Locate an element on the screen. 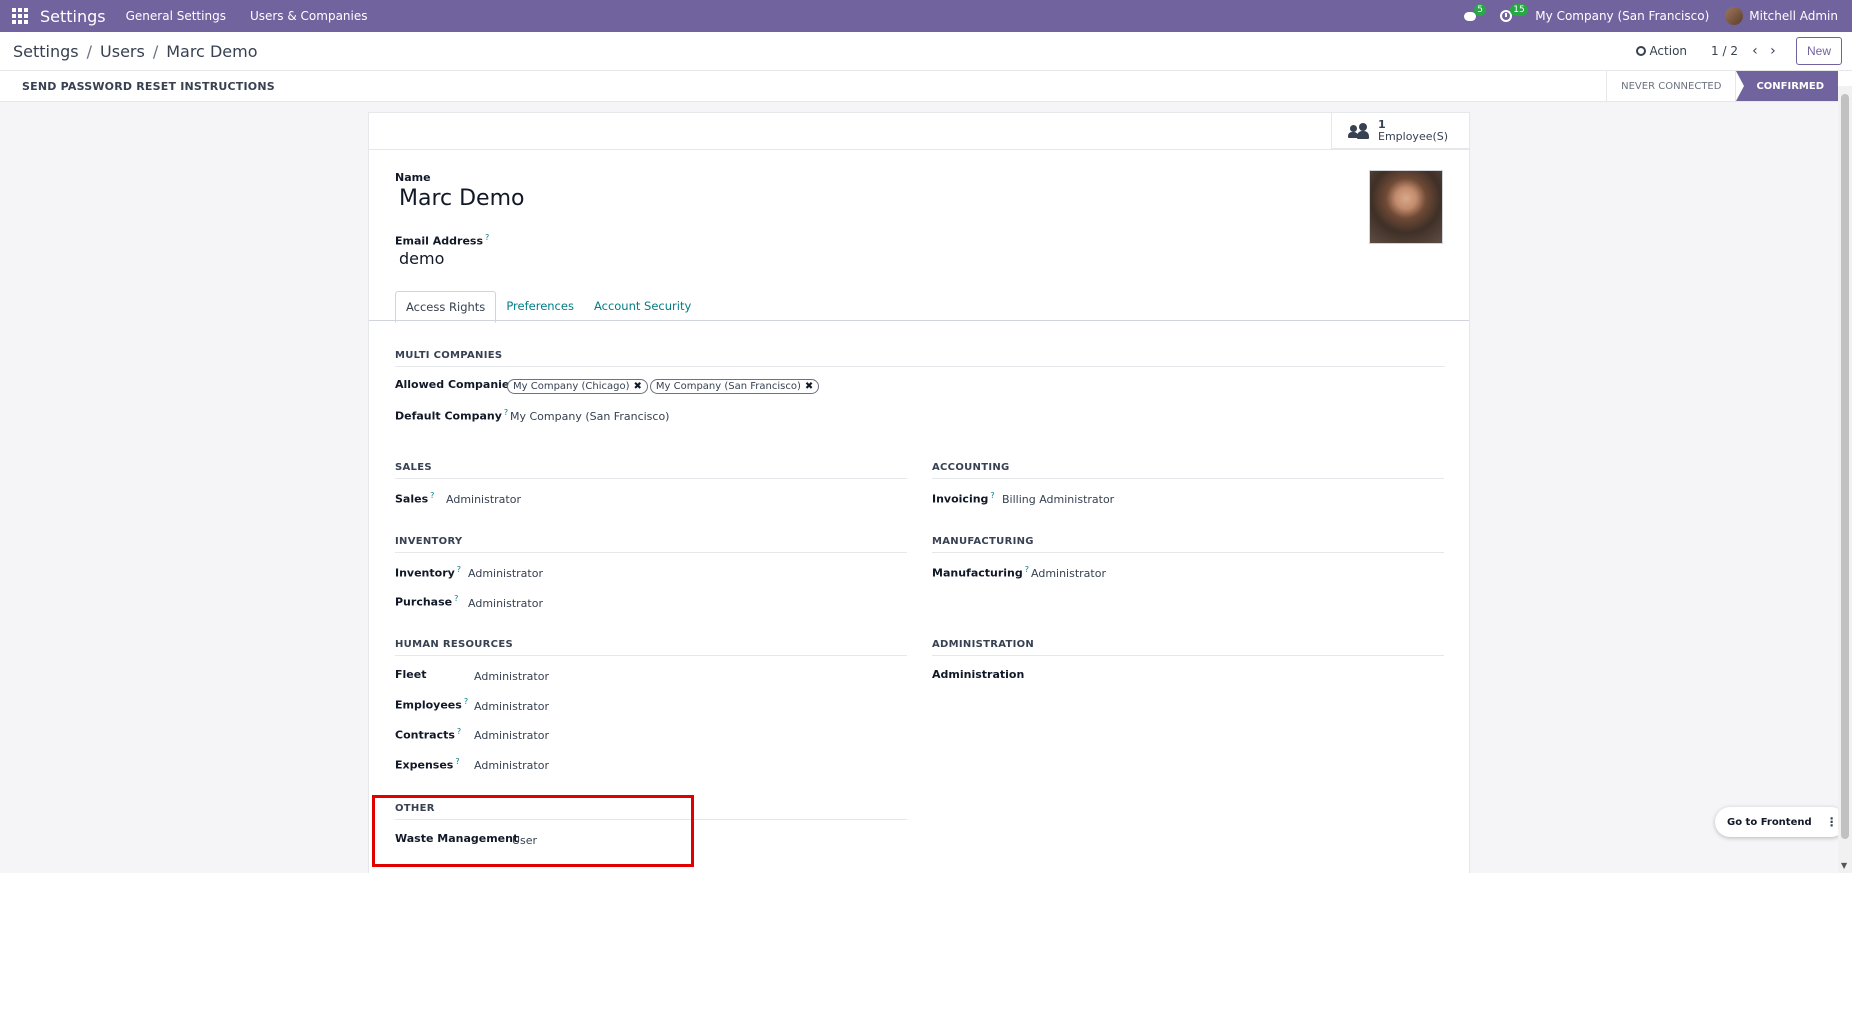 The height and width of the screenshot is (1009, 1852). employees-smart-button: 1 Employee(S) is located at coordinates (1400, 131).